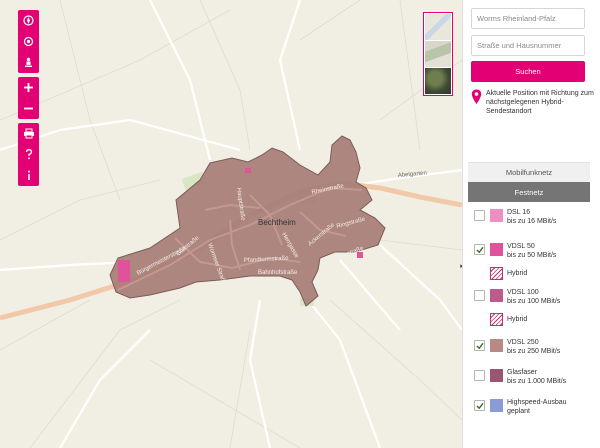  I want to click on legend-subtitle: bis zu 16 MBit/s, so click(532, 221).